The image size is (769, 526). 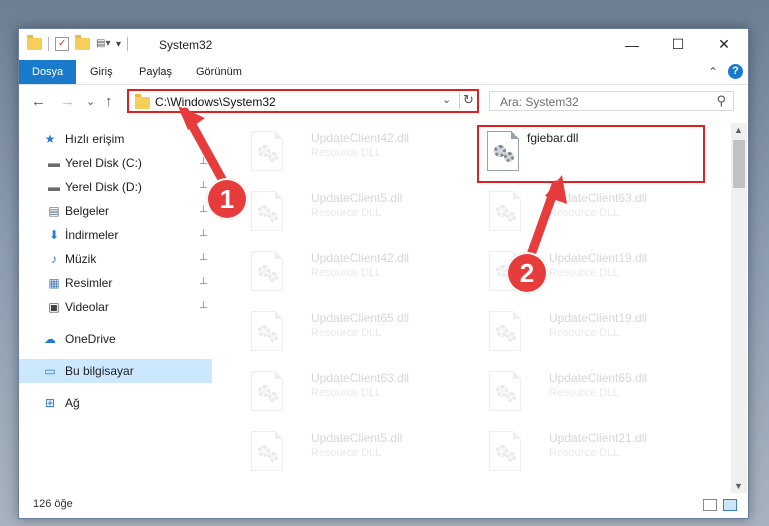 I want to click on step-badge-1: 1, so click(x=227, y=199).